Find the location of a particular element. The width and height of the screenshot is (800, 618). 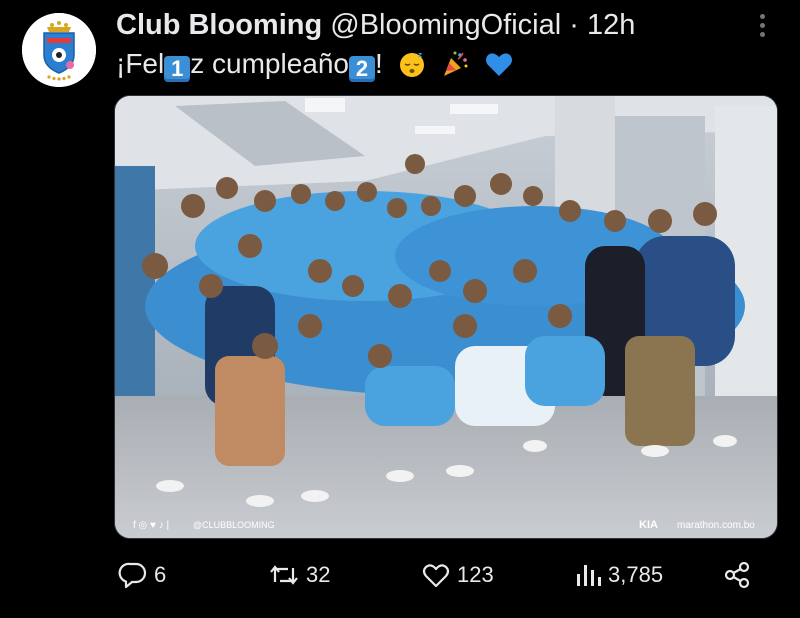

club-avatar is located at coordinates (59, 50).